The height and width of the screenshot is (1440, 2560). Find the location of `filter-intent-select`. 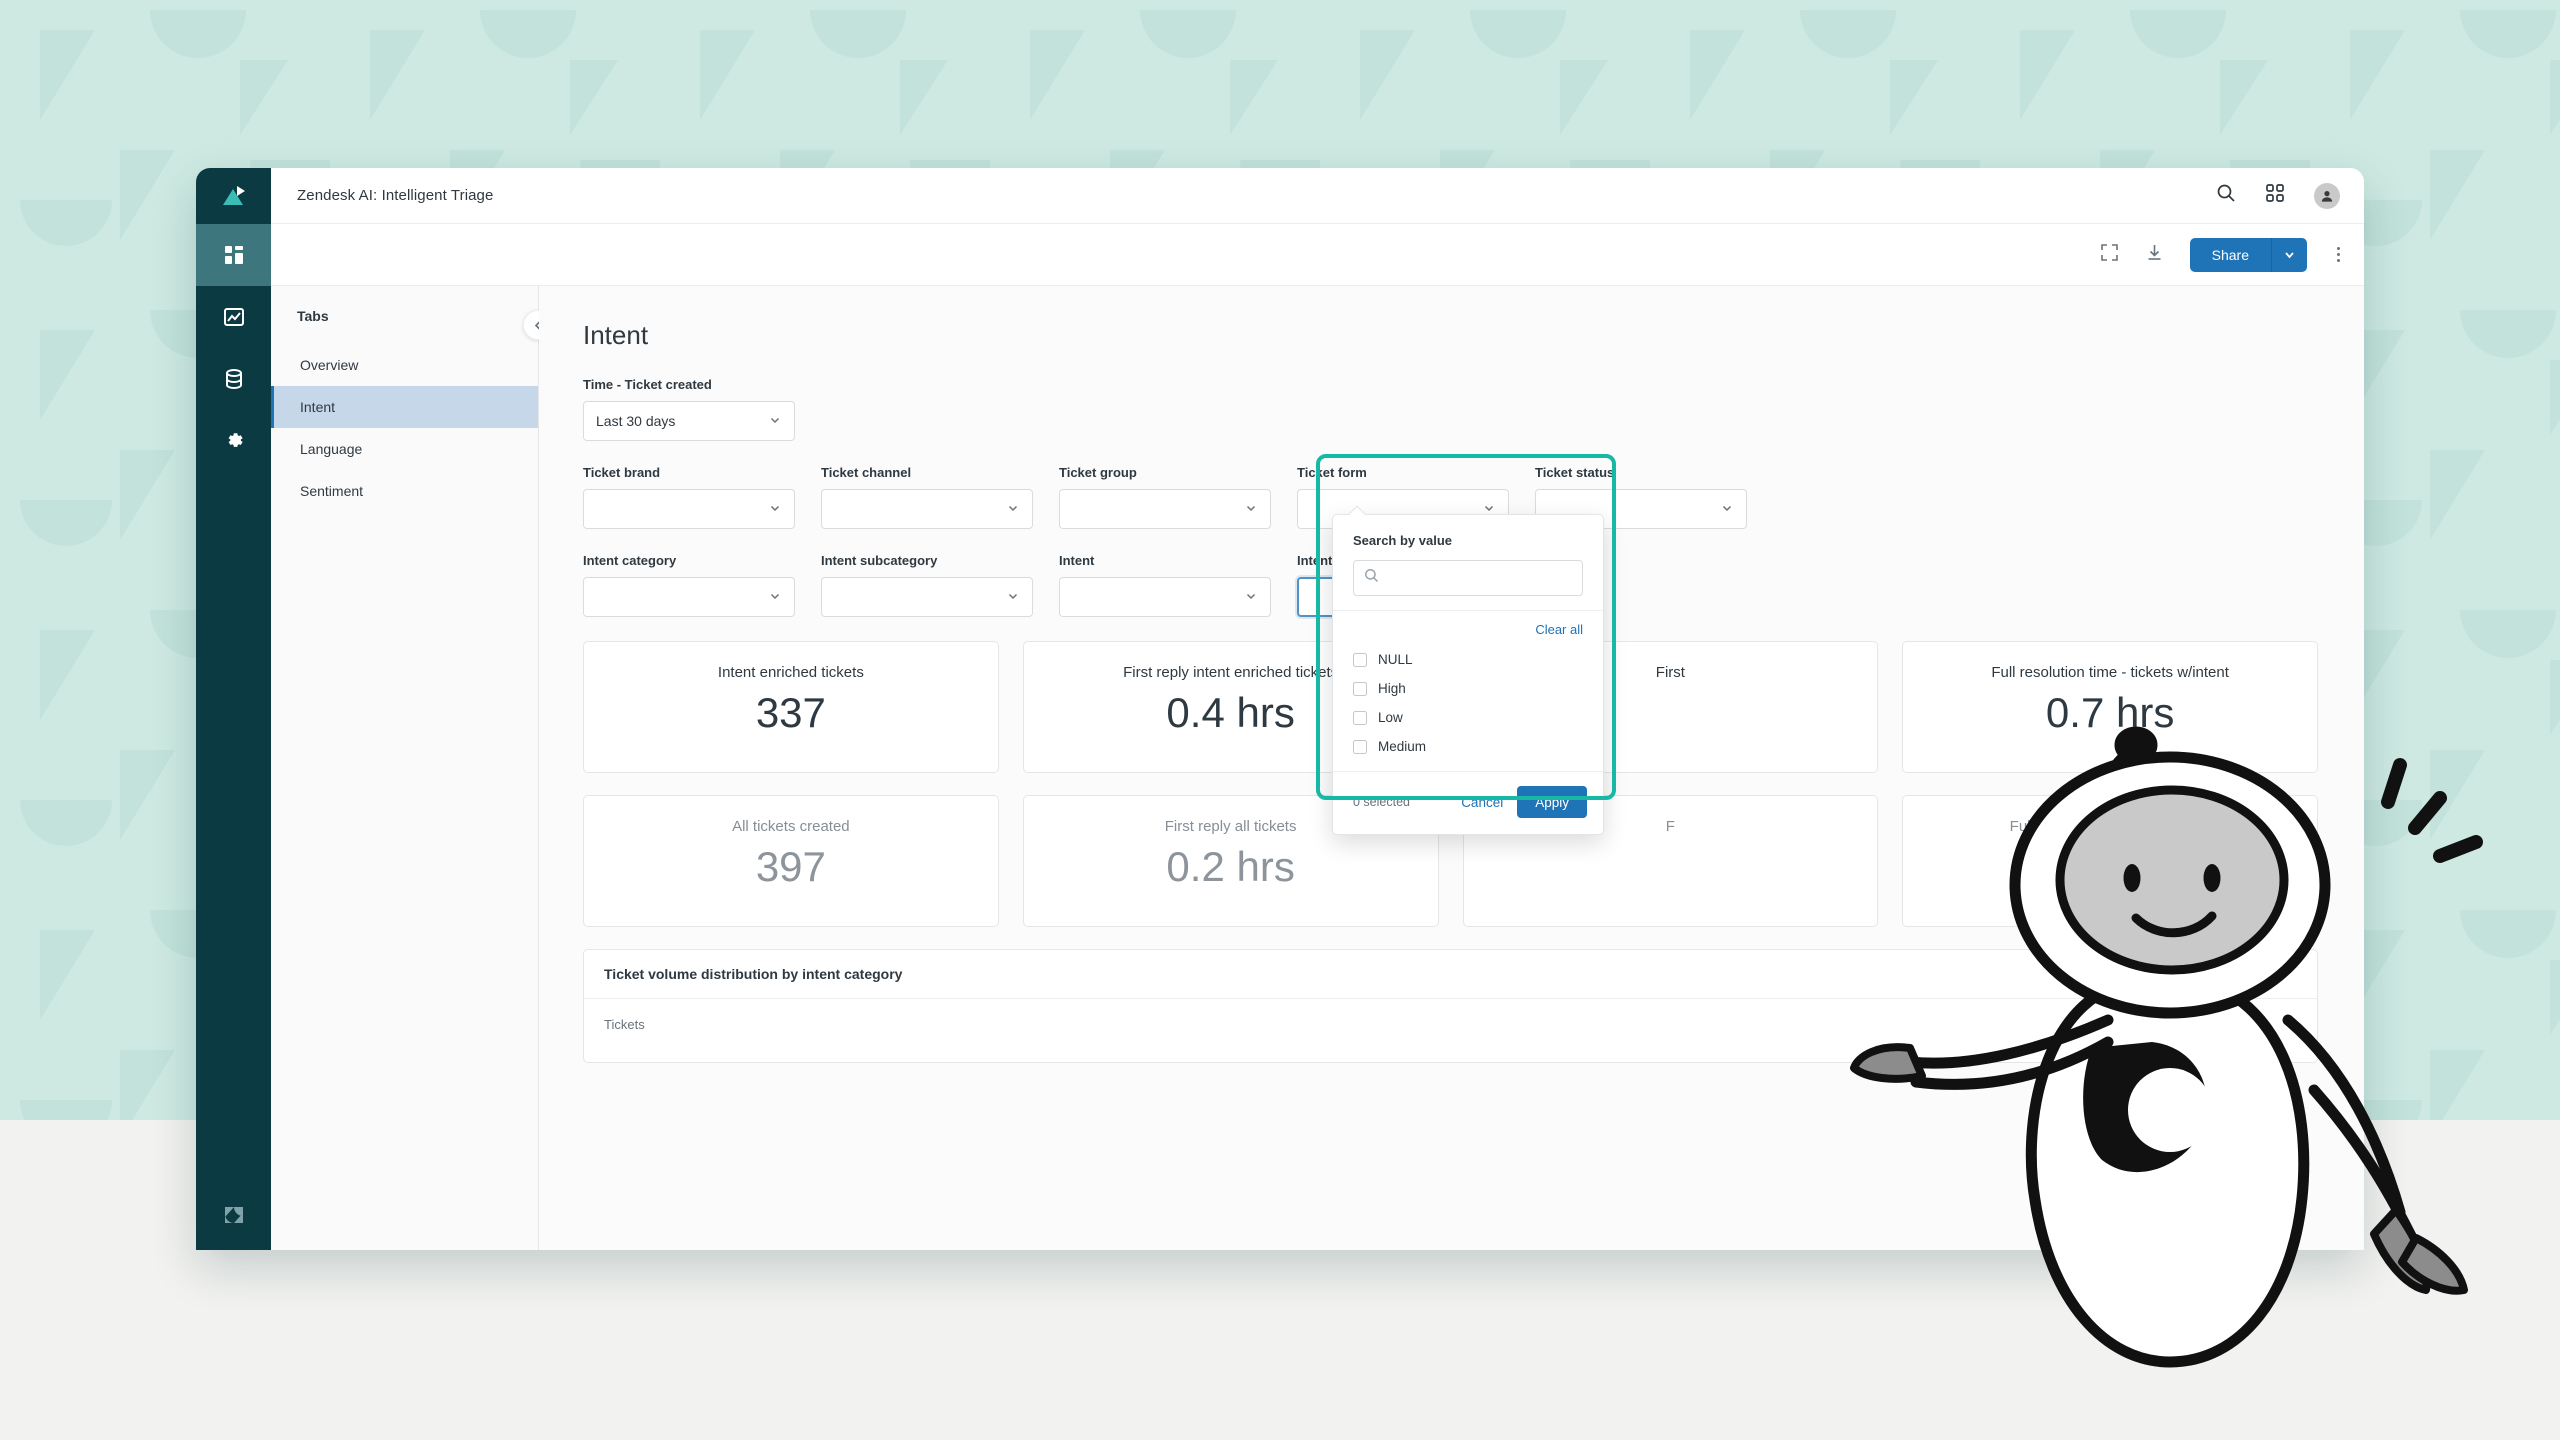

filter-intent-select is located at coordinates (1165, 597).